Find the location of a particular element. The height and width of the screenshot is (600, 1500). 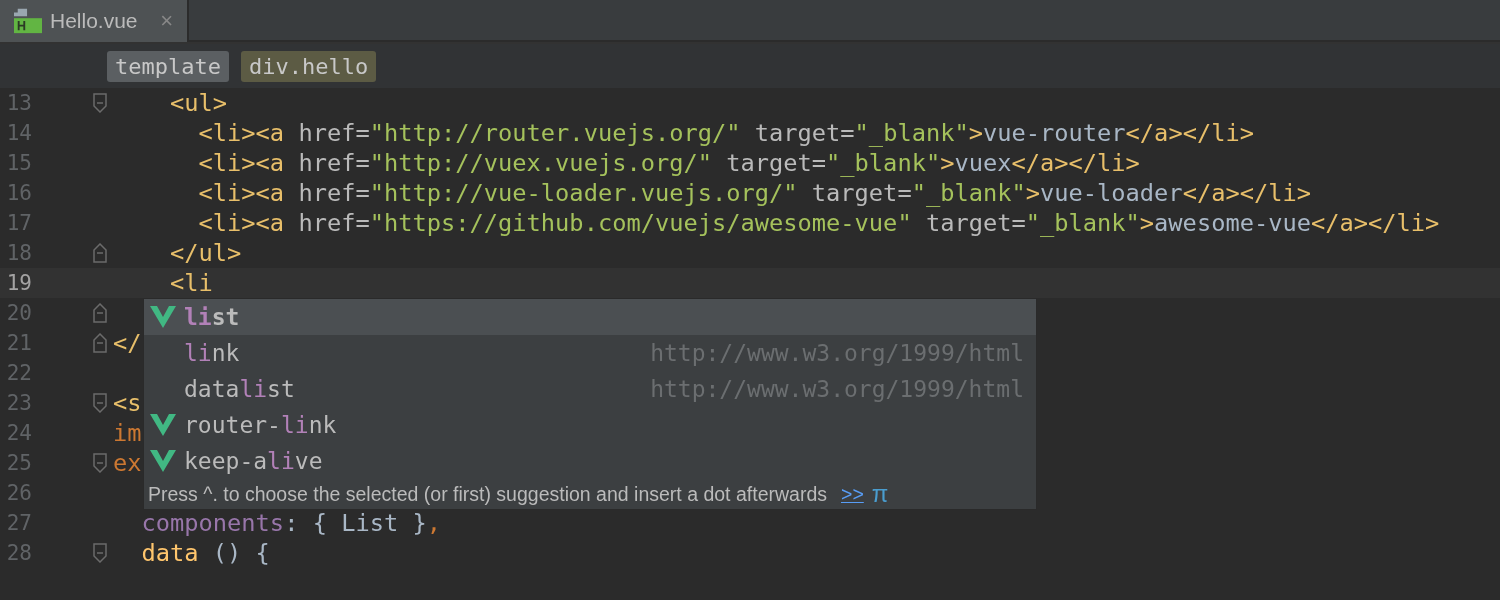

line-number: 26 is located at coordinates (18, 493).